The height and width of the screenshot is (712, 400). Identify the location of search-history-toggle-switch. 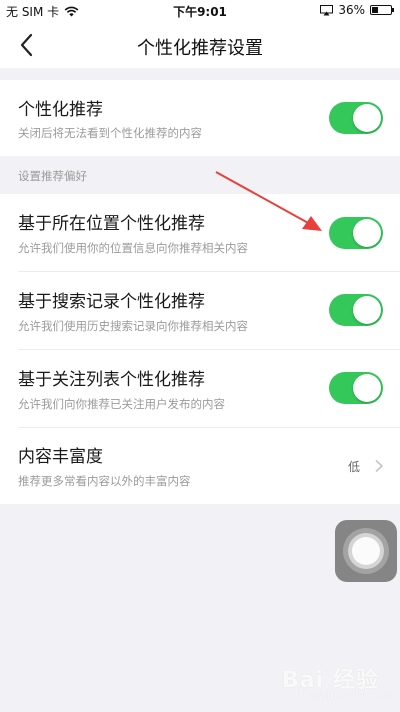
(356, 310).